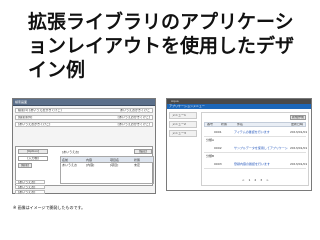 The height and width of the screenshot is (240, 320). Describe the element at coordinates (218, 148) in the screenshot. I see `row-id: 0002` at that location.